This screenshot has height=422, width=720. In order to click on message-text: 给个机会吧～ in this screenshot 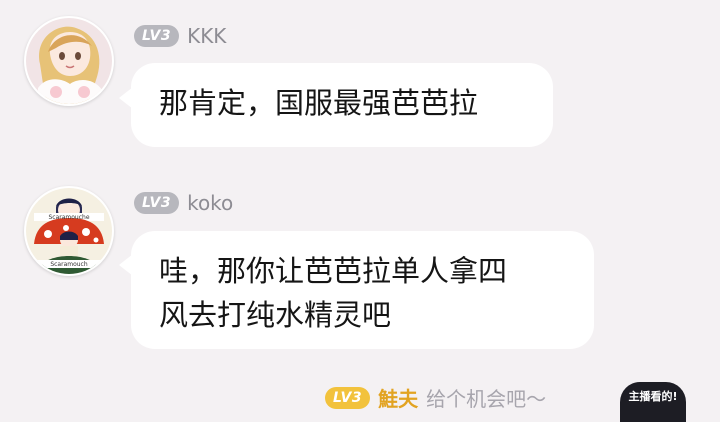, I will do `click(486, 399)`.